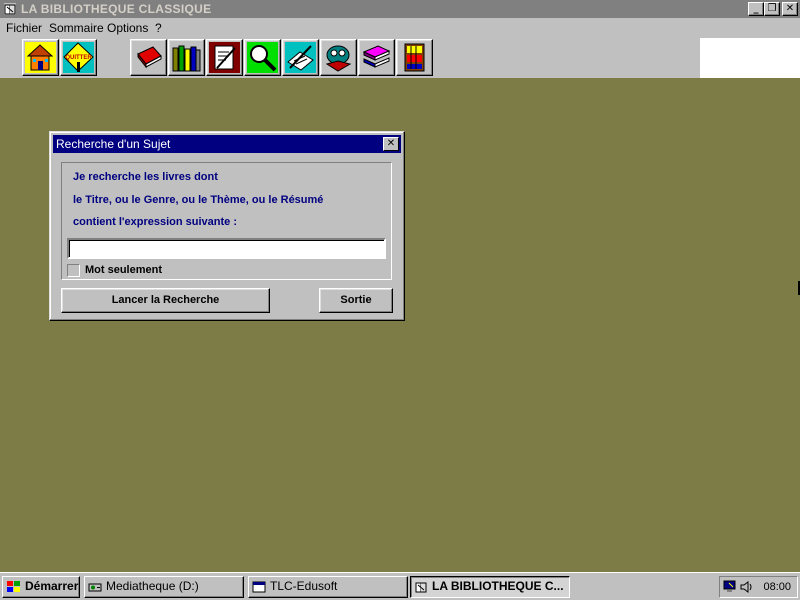  I want to click on instruction-line-1: Je recherche les livres dont, so click(145, 177).